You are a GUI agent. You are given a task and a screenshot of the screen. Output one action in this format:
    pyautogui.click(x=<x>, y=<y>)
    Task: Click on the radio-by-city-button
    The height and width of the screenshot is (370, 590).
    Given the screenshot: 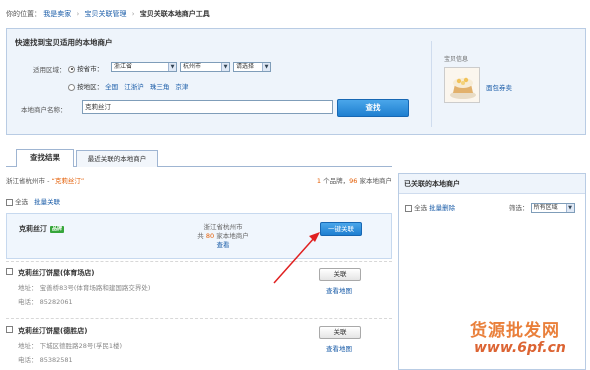 What is the action you would take?
    pyautogui.click(x=71, y=69)
    